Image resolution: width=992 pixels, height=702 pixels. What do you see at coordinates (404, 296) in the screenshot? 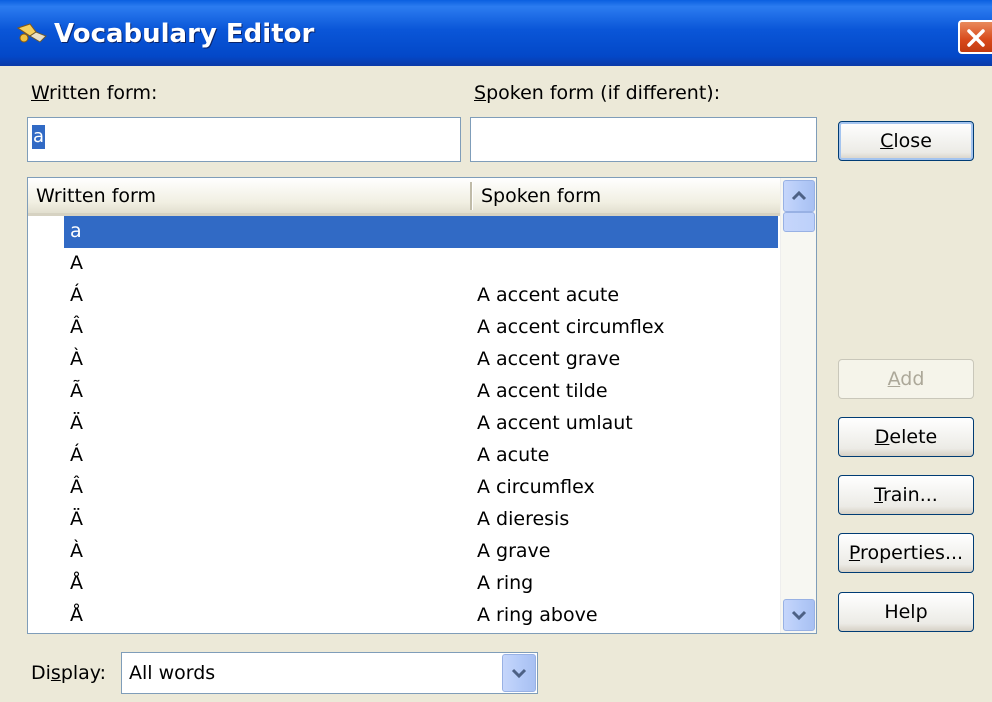
I see `table-row: Á A accent acute` at bounding box center [404, 296].